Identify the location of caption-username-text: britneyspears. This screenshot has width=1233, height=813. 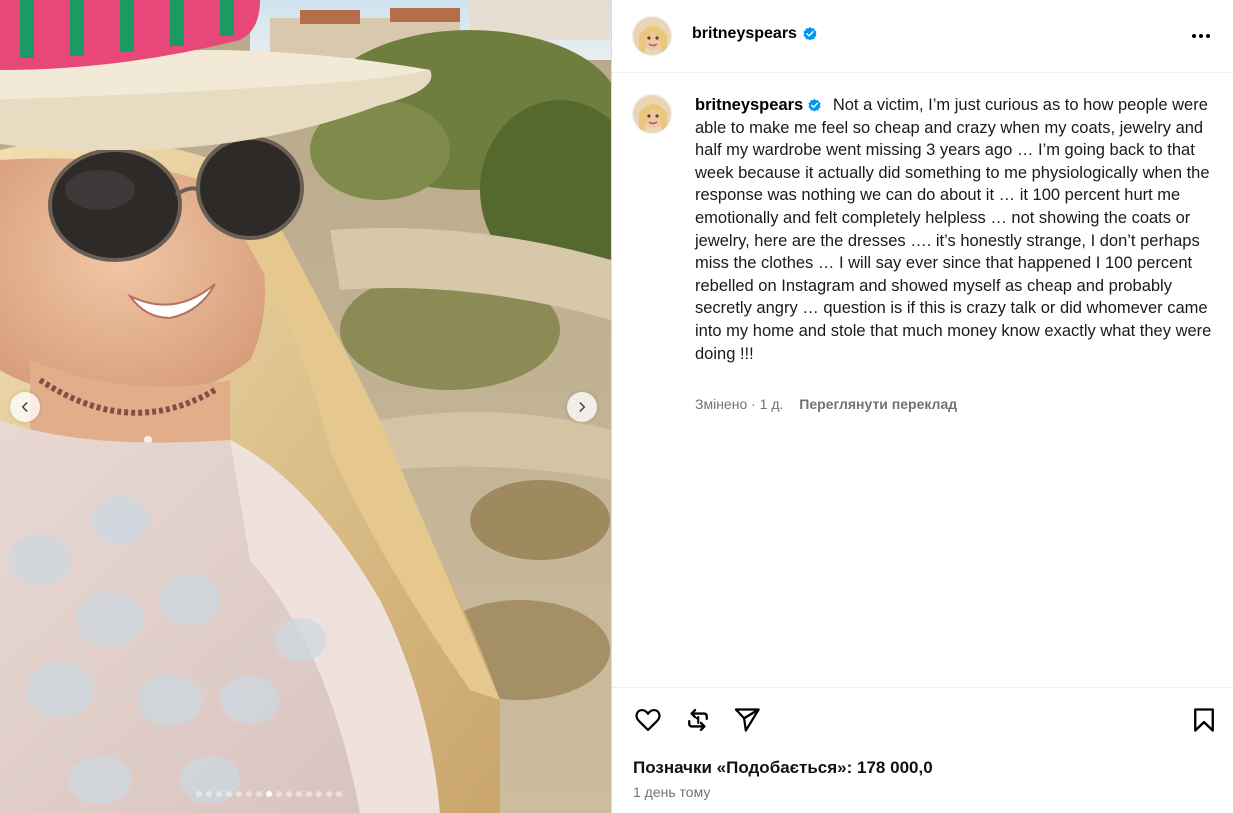
(749, 105).